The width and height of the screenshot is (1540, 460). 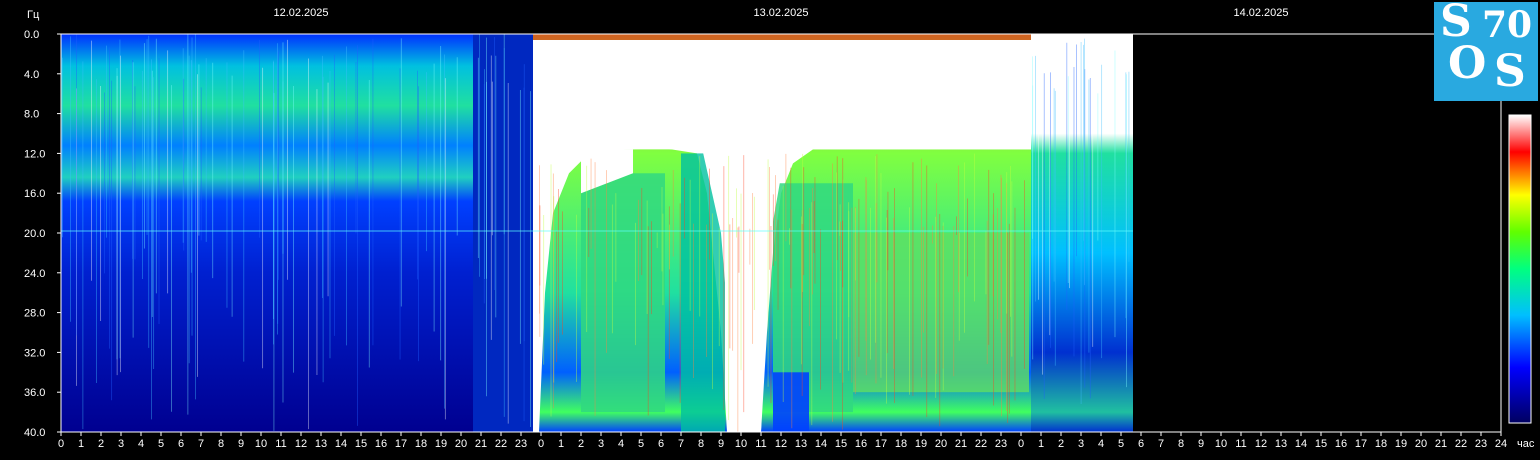 I want to click on date-label: 12.02.2025, so click(x=300, y=13).